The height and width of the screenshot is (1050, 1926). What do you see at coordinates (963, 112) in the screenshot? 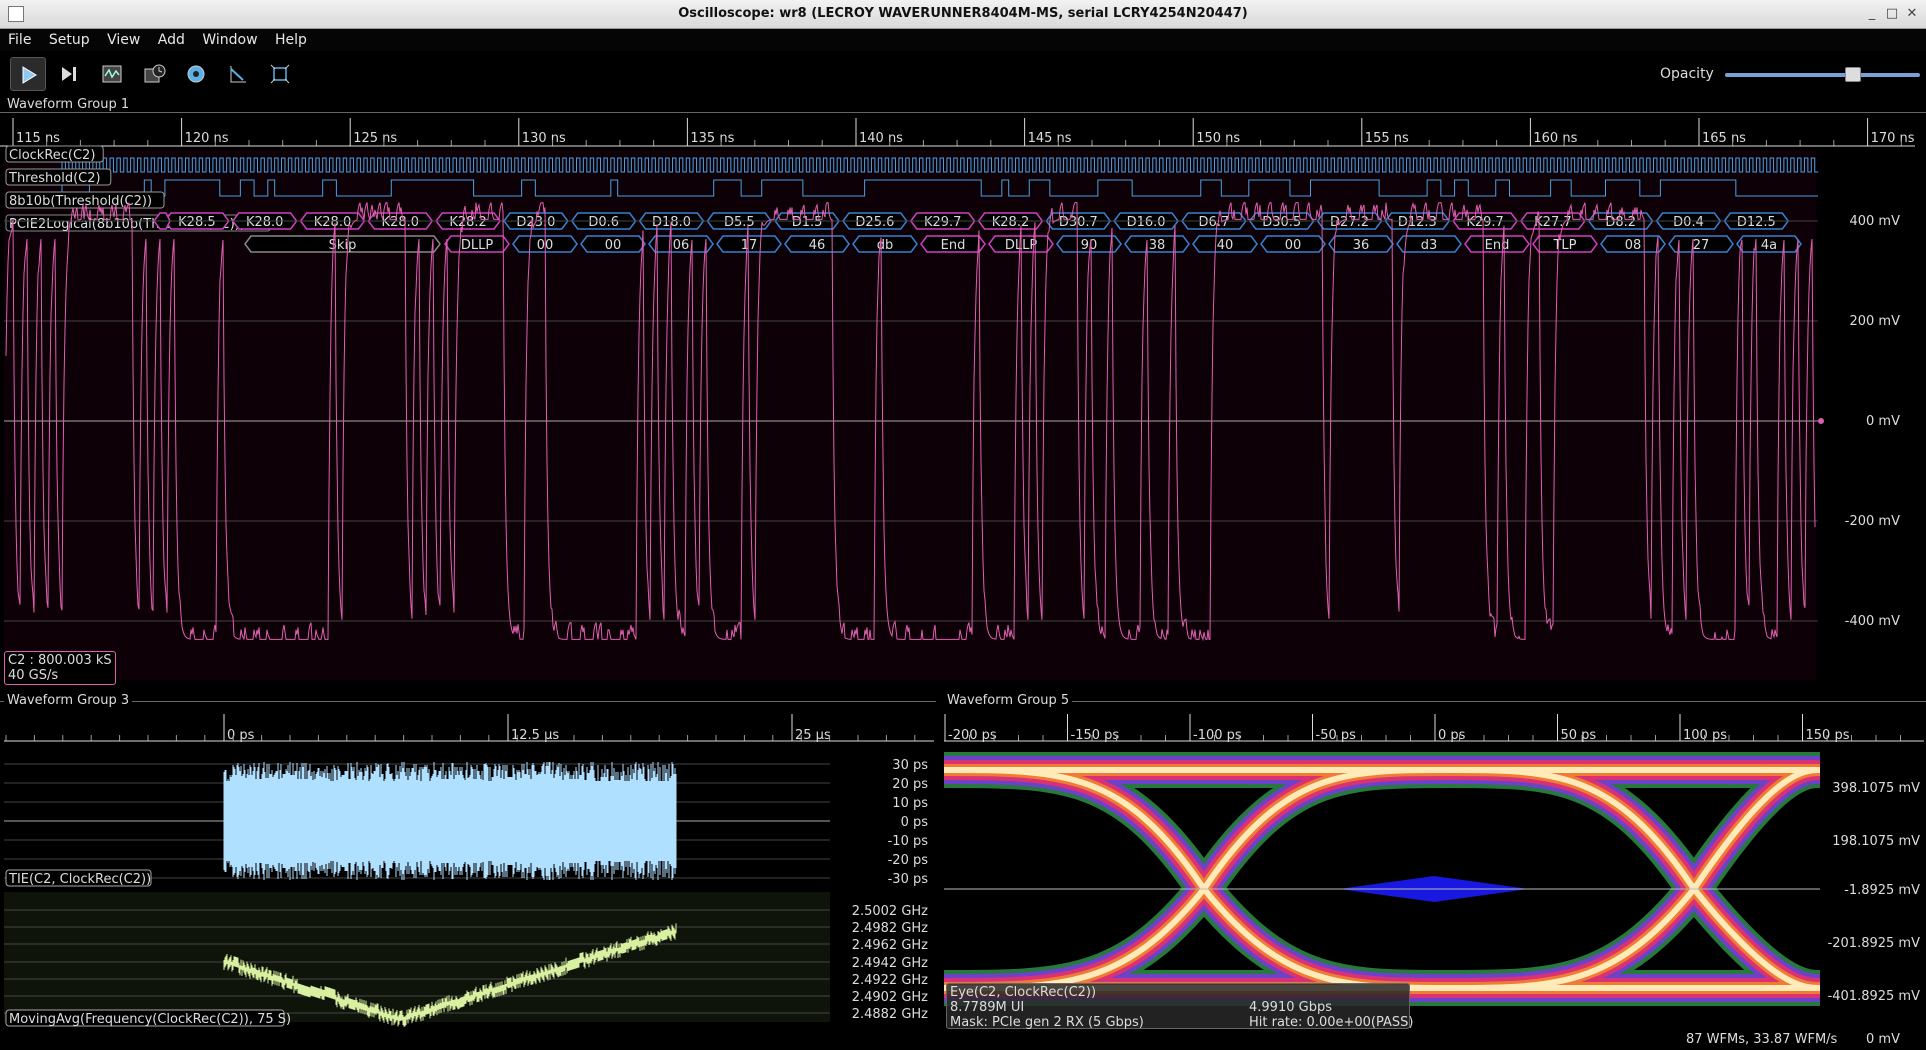
I see `group1-divider` at bounding box center [963, 112].